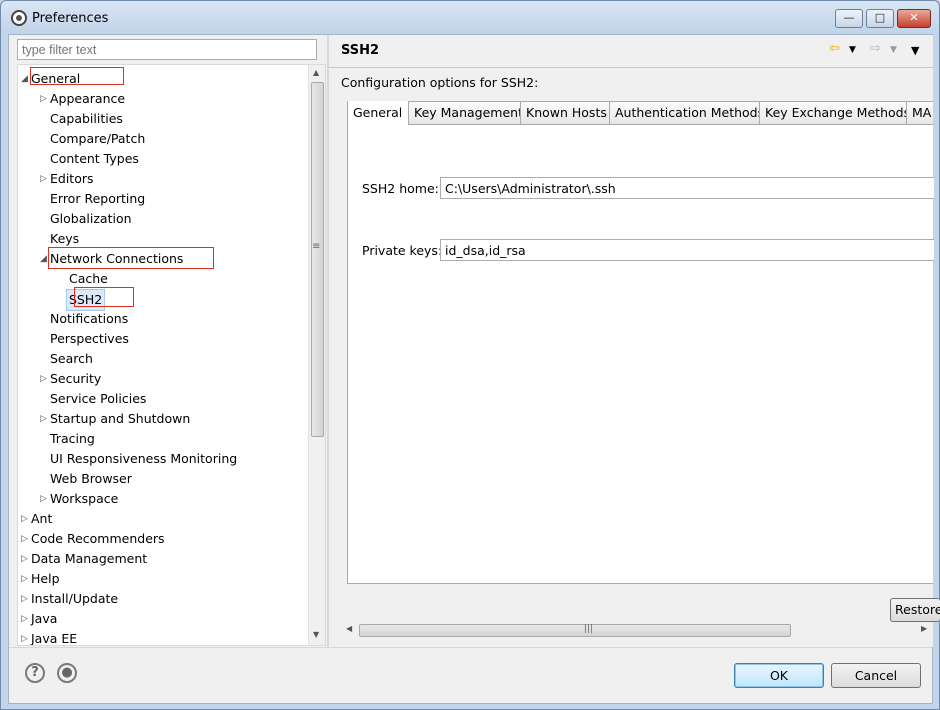  Describe the element at coordinates (162, 439) in the screenshot. I see `tree-item-tracing: Tracing` at that location.